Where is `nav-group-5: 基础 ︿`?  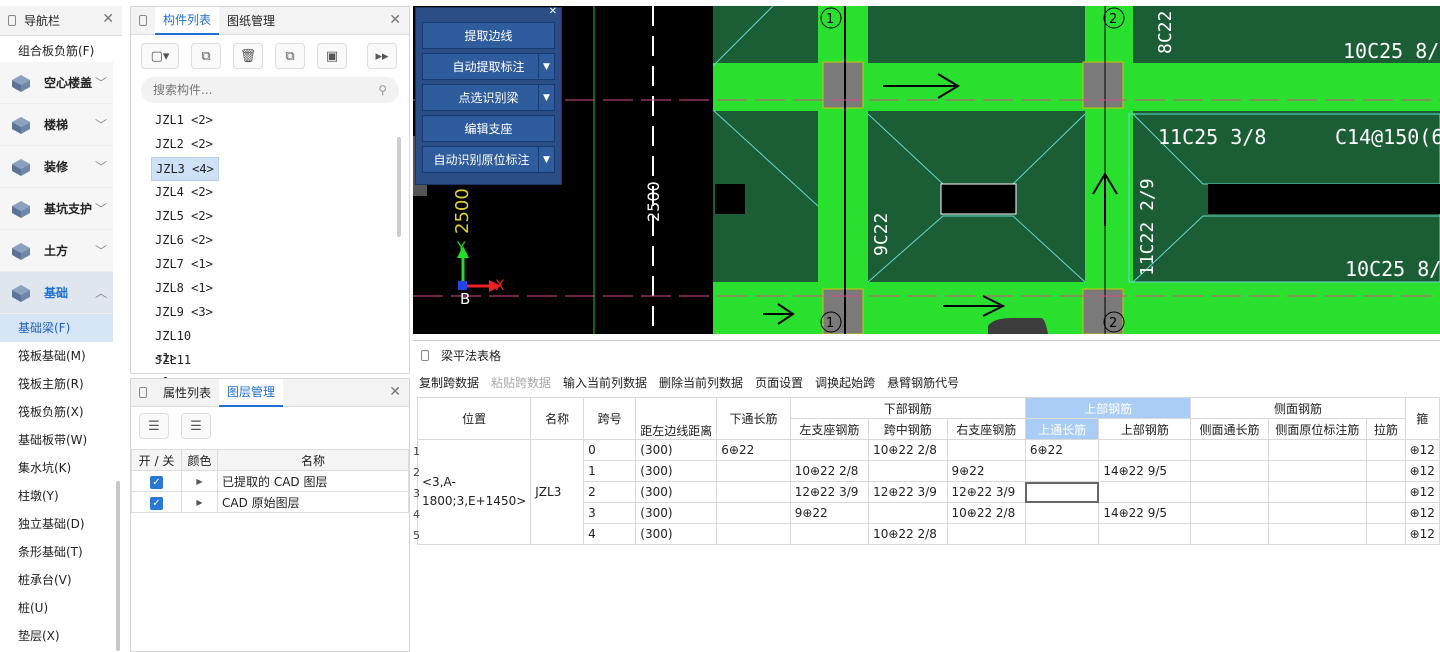 nav-group-5: 基础 ︿ is located at coordinates (56, 293).